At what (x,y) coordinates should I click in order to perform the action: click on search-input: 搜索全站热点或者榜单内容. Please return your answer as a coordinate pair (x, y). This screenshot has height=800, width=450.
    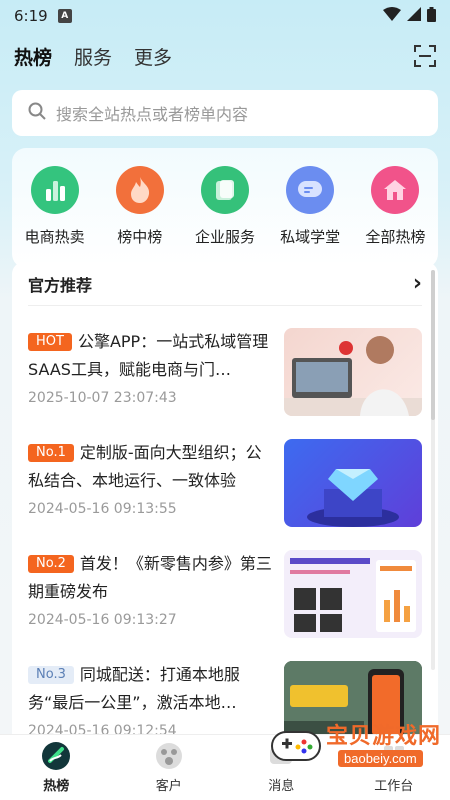
    Looking at the image, I should click on (225, 113).